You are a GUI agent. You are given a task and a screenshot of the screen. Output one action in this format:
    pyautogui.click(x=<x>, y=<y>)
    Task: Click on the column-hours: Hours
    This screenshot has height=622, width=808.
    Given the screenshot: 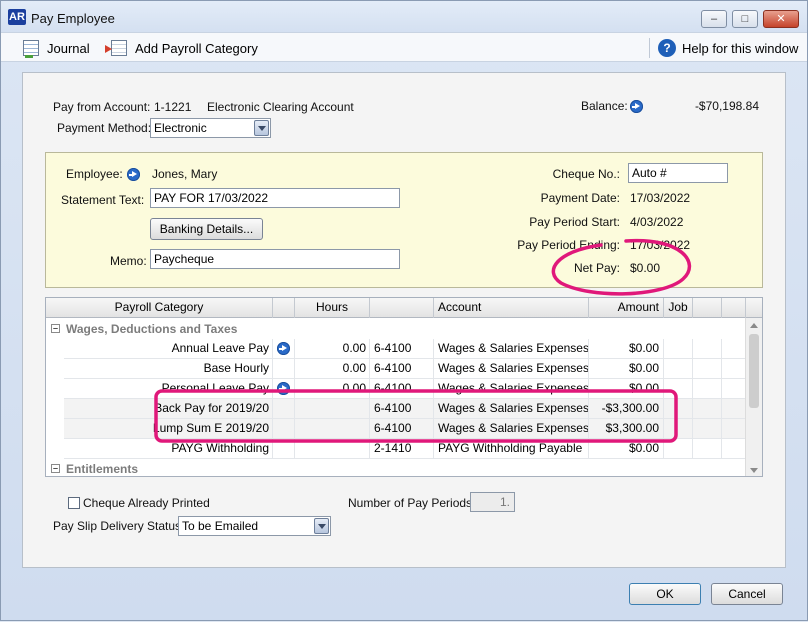 What is the action you would take?
    pyautogui.click(x=332, y=308)
    